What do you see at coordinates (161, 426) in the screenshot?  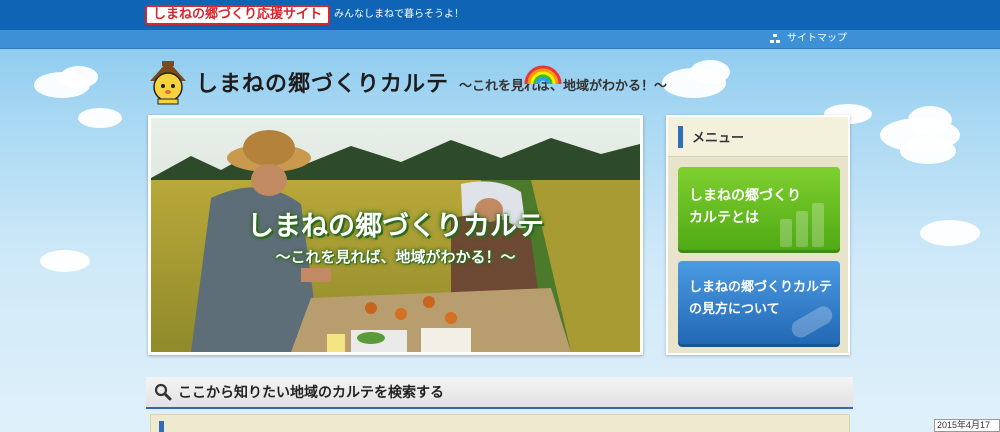 I see `panel-accent-bar` at bounding box center [161, 426].